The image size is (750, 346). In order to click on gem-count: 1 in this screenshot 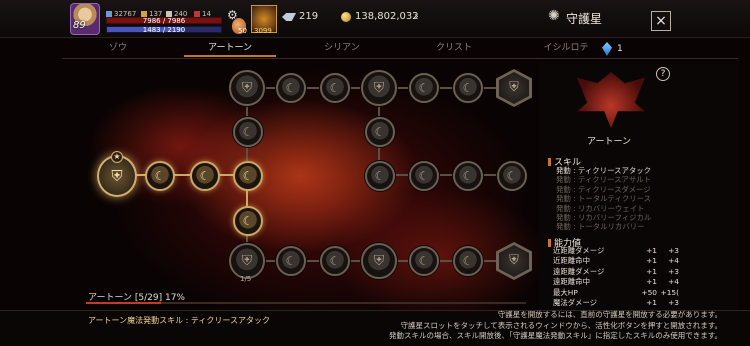, I will do `click(620, 49)`.